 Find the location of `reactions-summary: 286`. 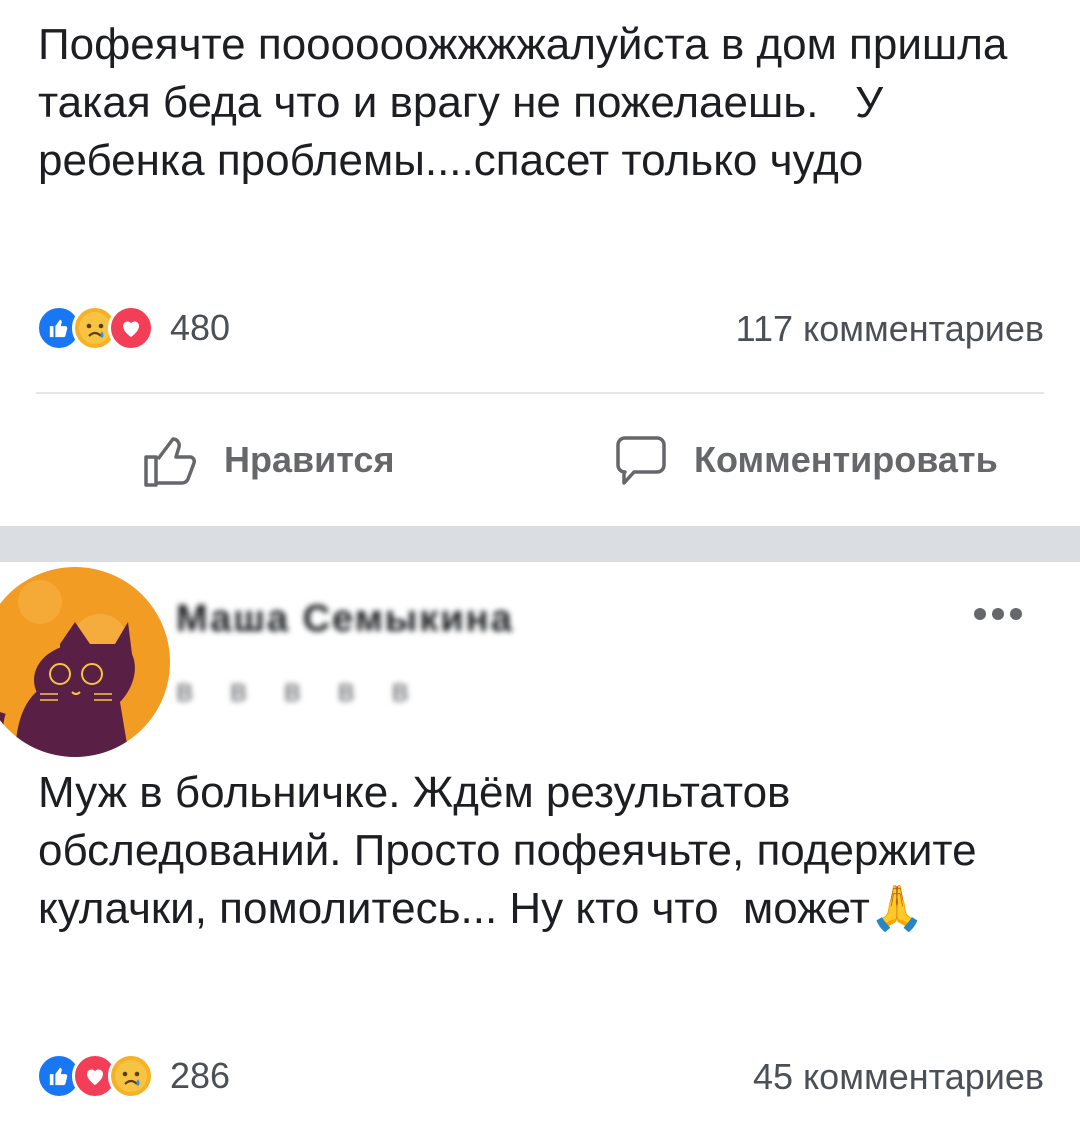

reactions-summary: 286 is located at coordinates (133, 1076).